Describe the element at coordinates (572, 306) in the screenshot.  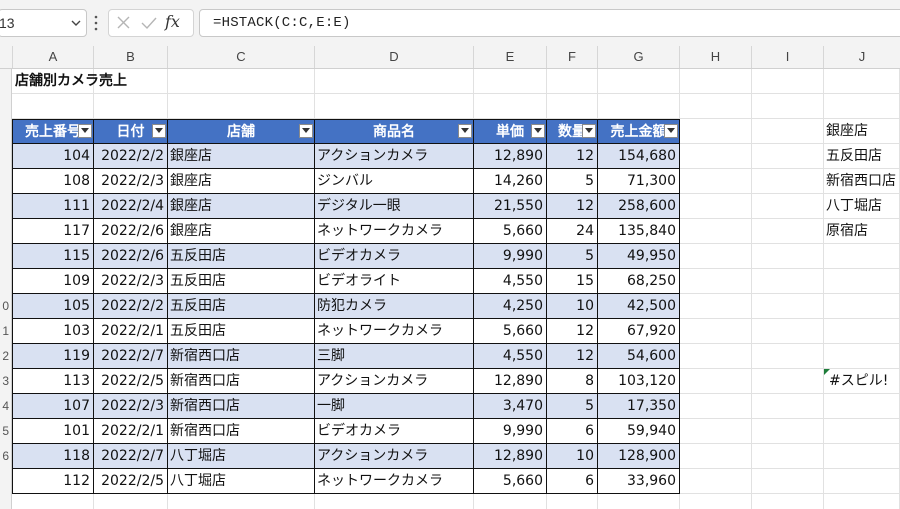
I see `cell-quantity: 10` at that location.